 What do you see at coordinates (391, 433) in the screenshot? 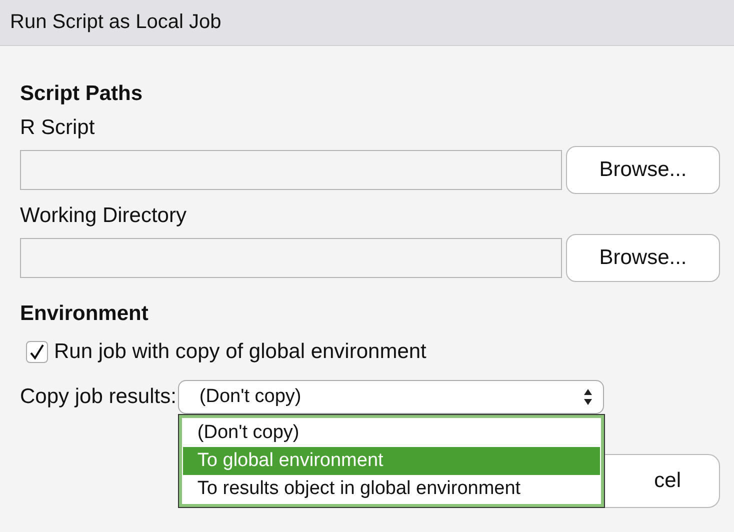
I see `dropdown-option: (Don't copy)` at bounding box center [391, 433].